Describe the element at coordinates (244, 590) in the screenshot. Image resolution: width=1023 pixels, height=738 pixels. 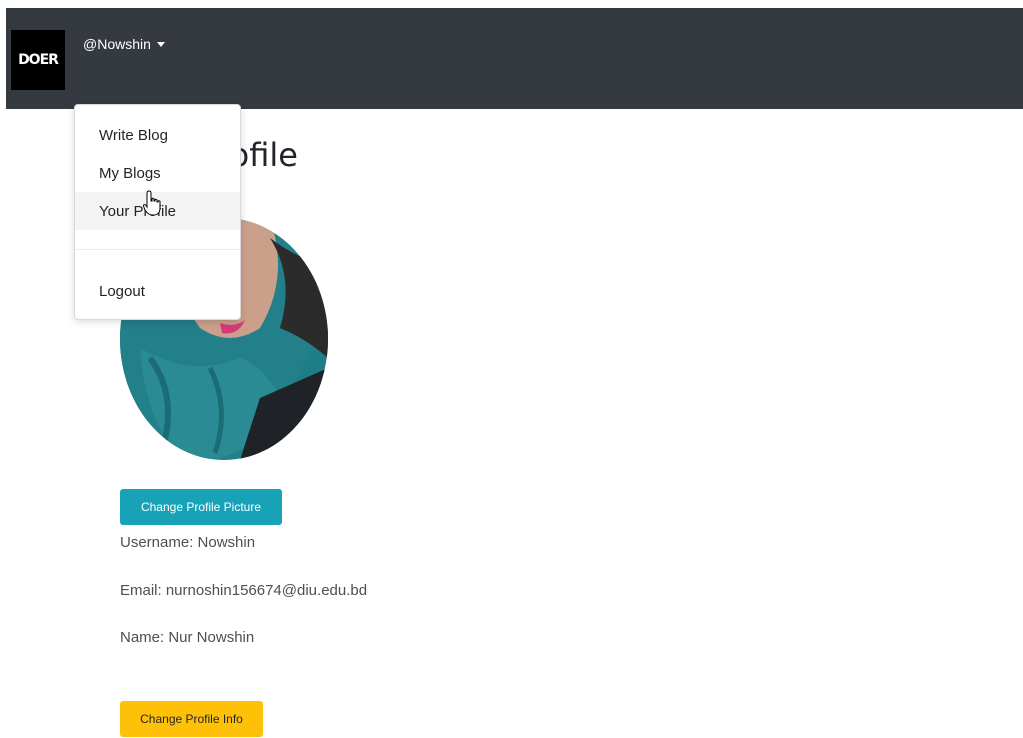
I see `email-info: Email: nurnoshin156674@diu.edu.bd` at that location.